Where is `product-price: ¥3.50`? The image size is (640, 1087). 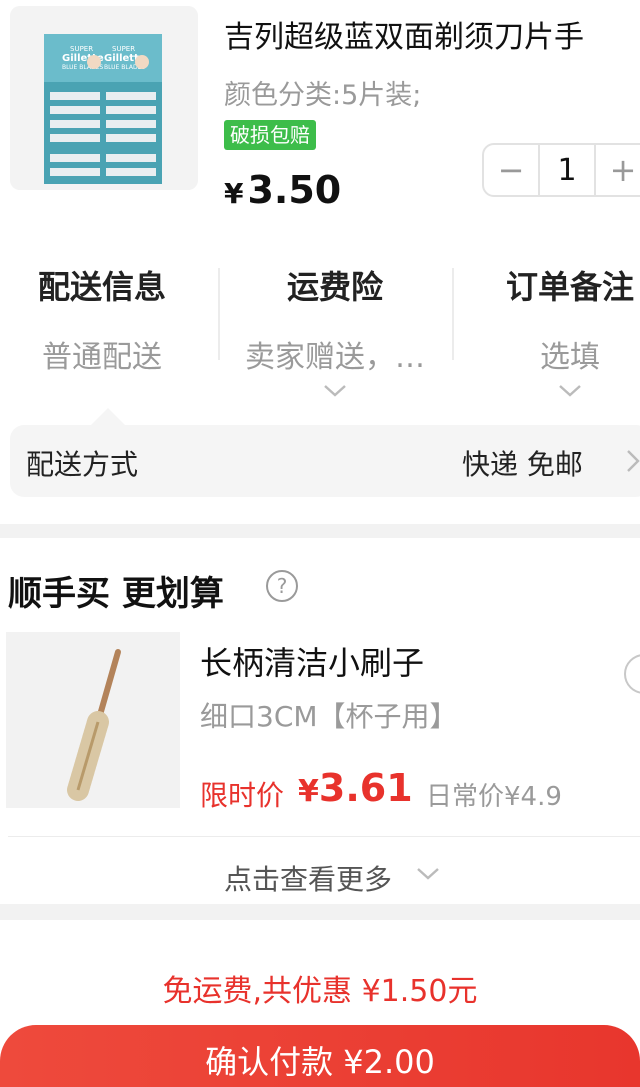 product-price: ¥3.50 is located at coordinates (282, 190).